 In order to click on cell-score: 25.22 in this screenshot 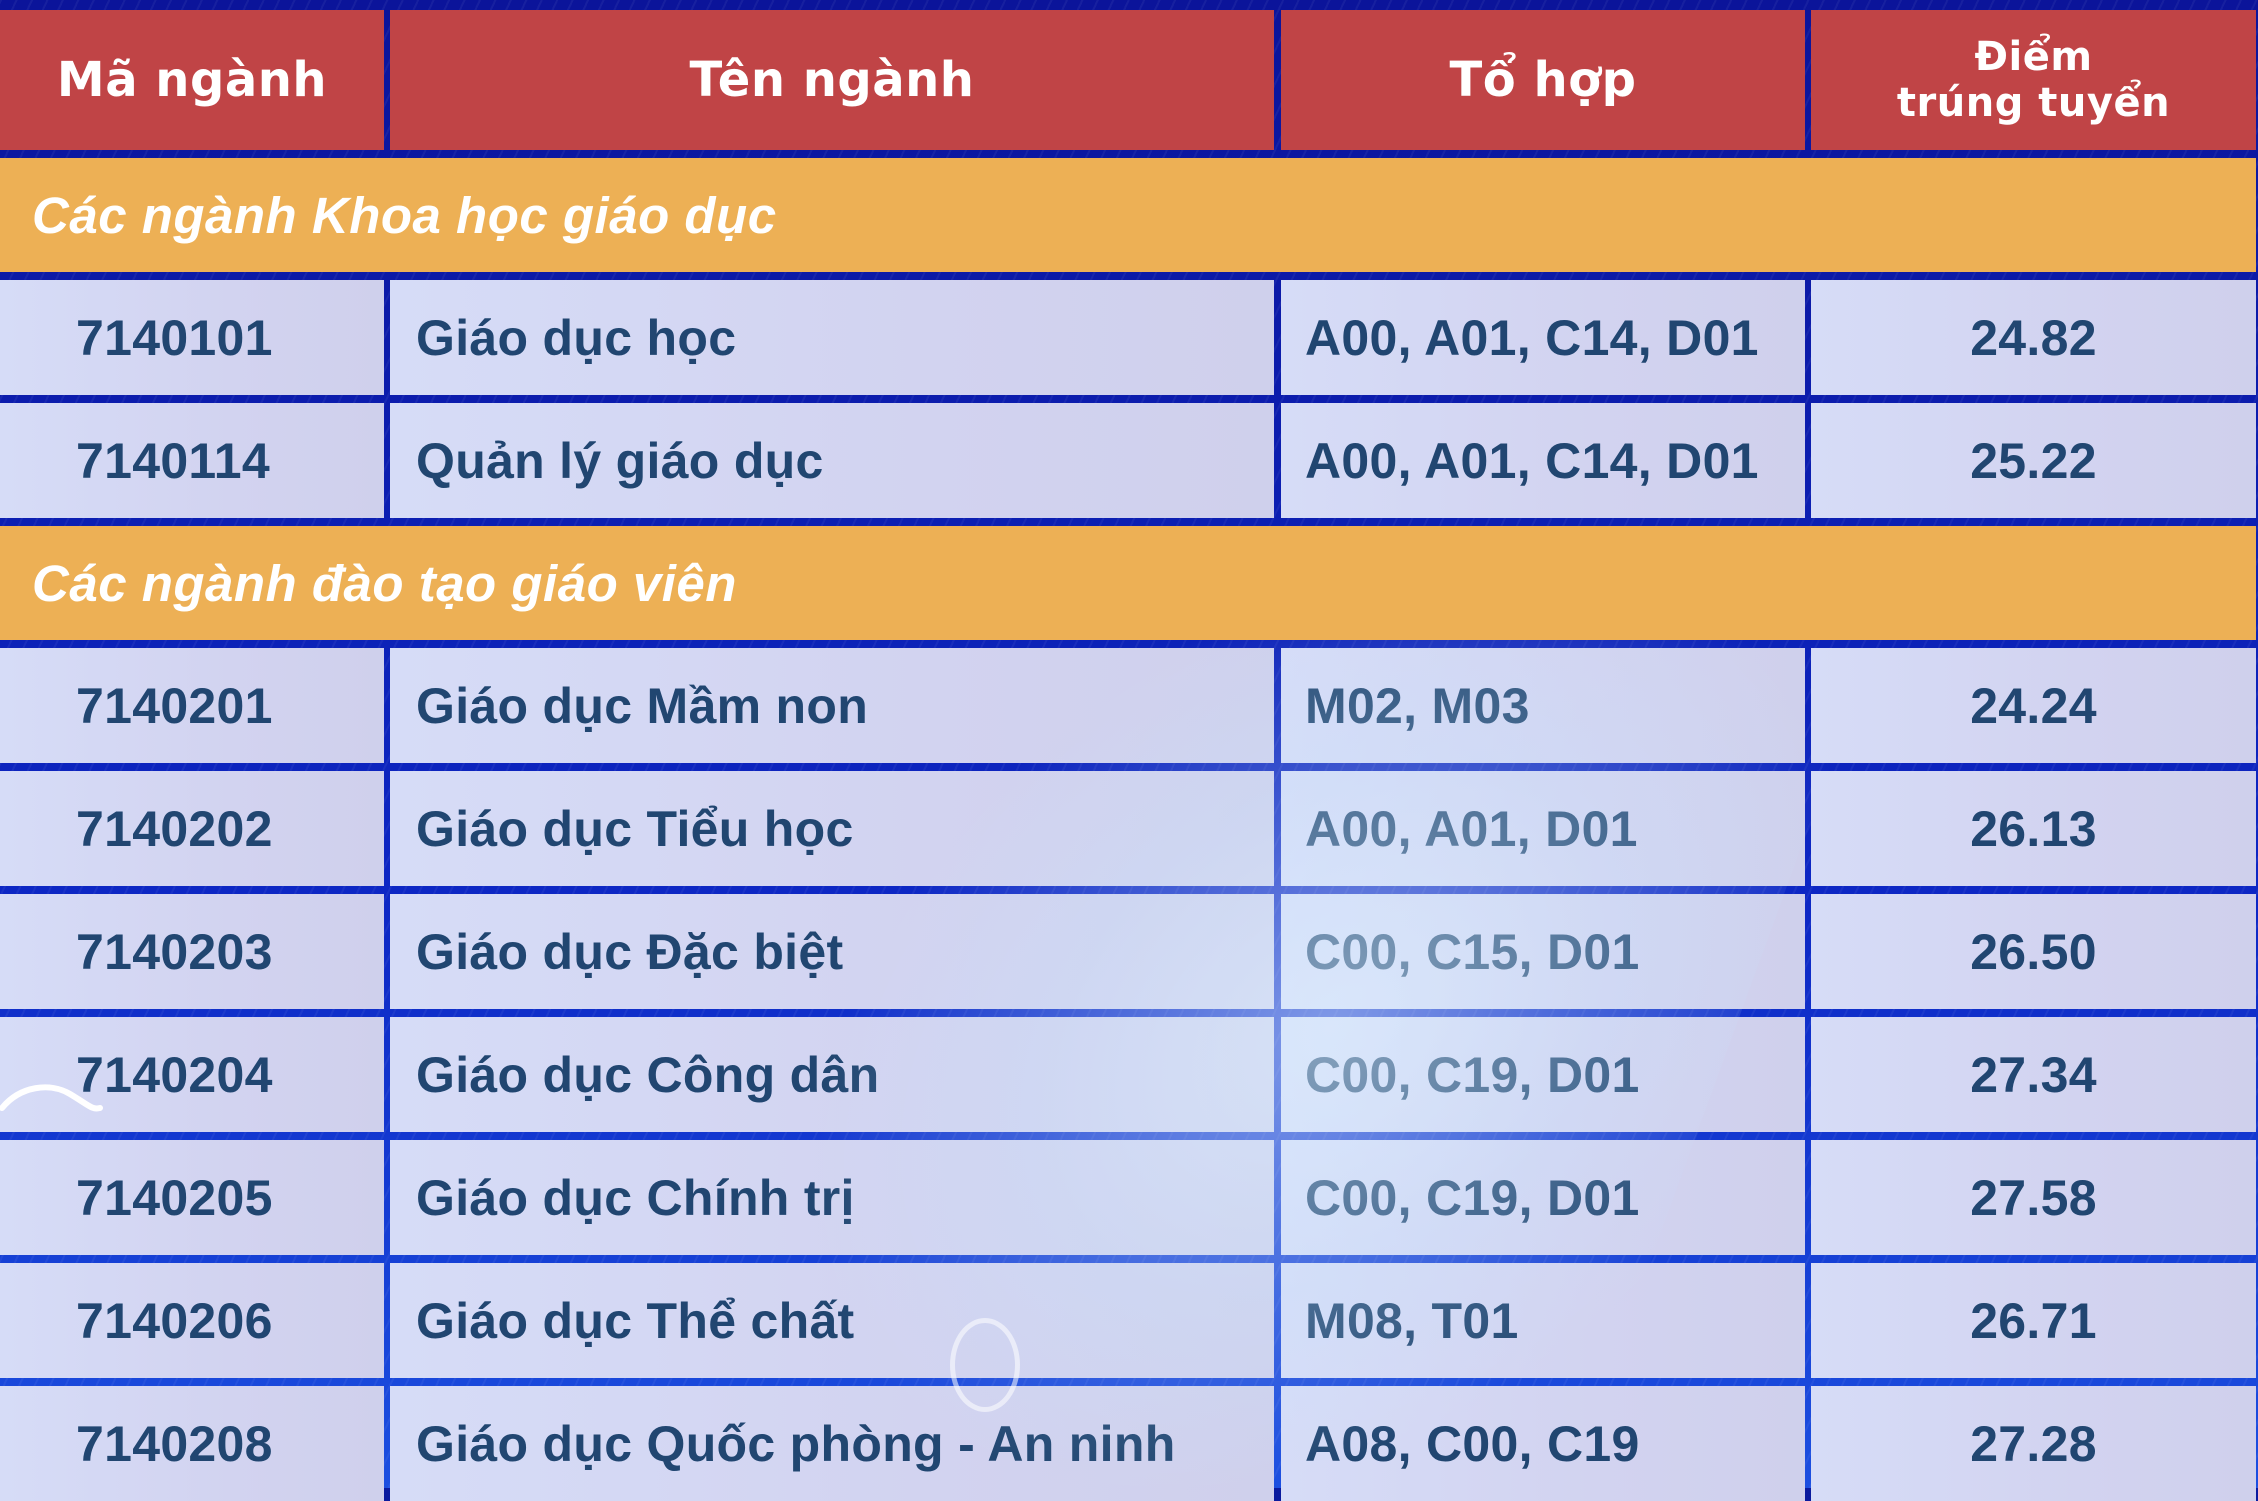, I will do `click(2033, 460)`.